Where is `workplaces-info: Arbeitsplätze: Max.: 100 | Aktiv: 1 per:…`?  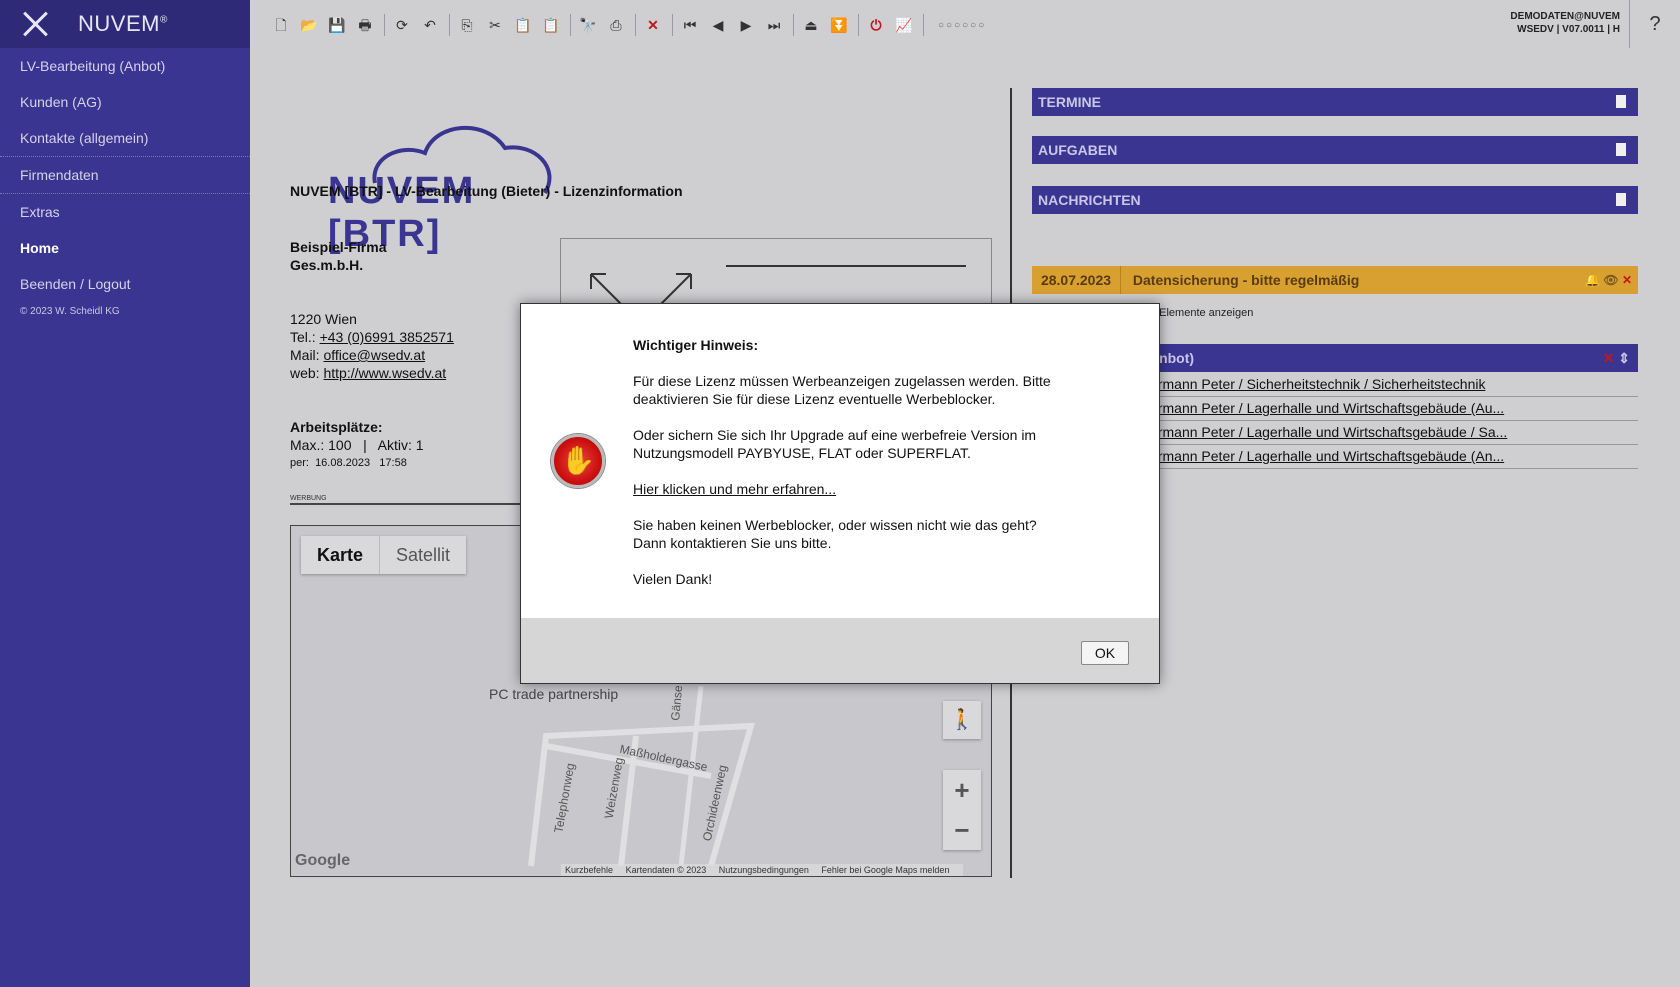 workplaces-info: Arbeitsplätze: Max.: 100 | Aktiv: 1 per:… is located at coordinates (357, 445).